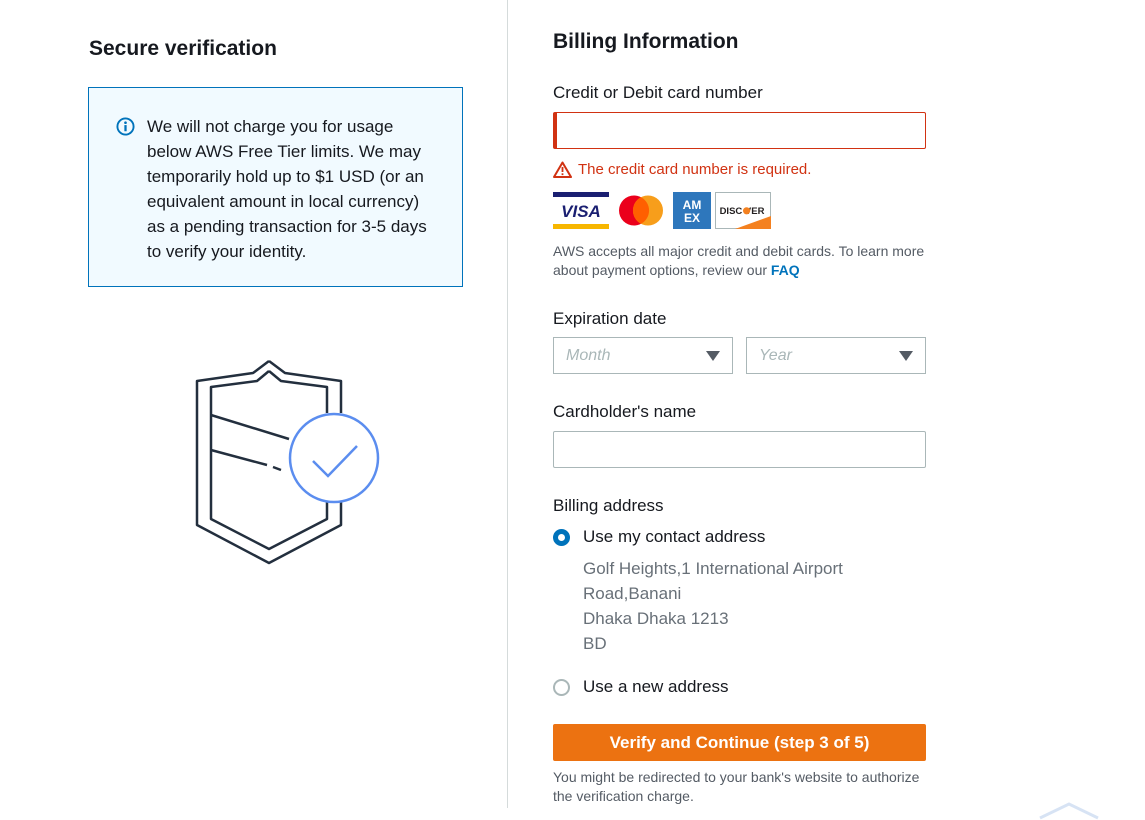  I want to click on card-number-input, so click(739, 130).